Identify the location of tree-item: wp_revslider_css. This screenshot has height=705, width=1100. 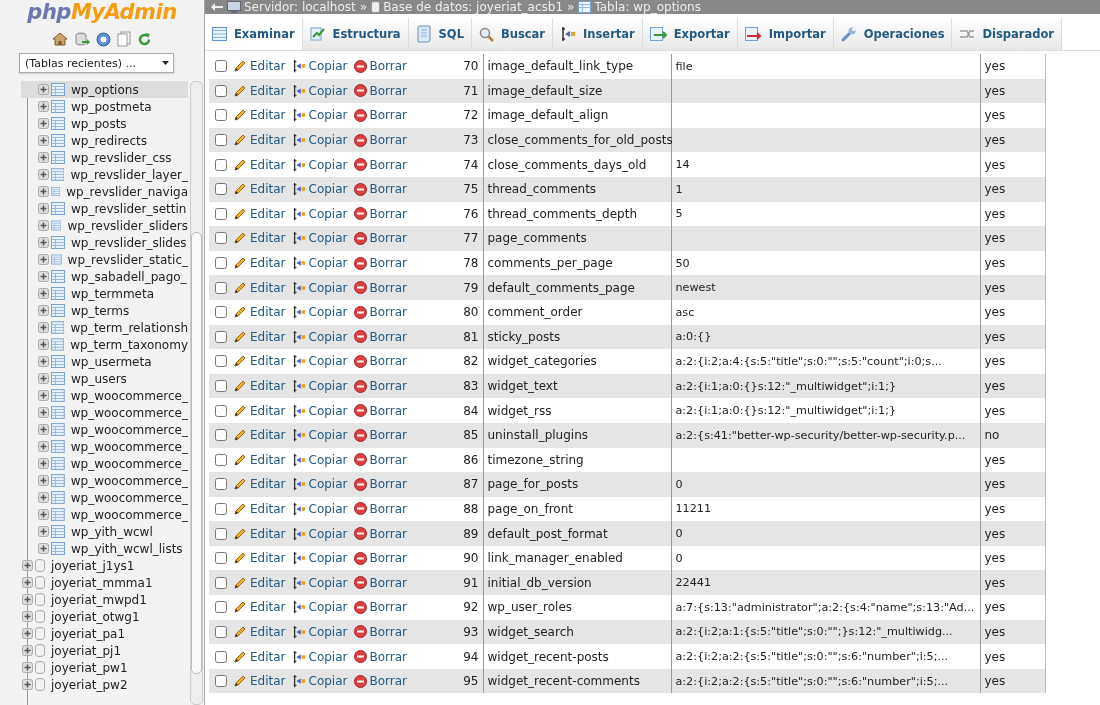
(104, 157).